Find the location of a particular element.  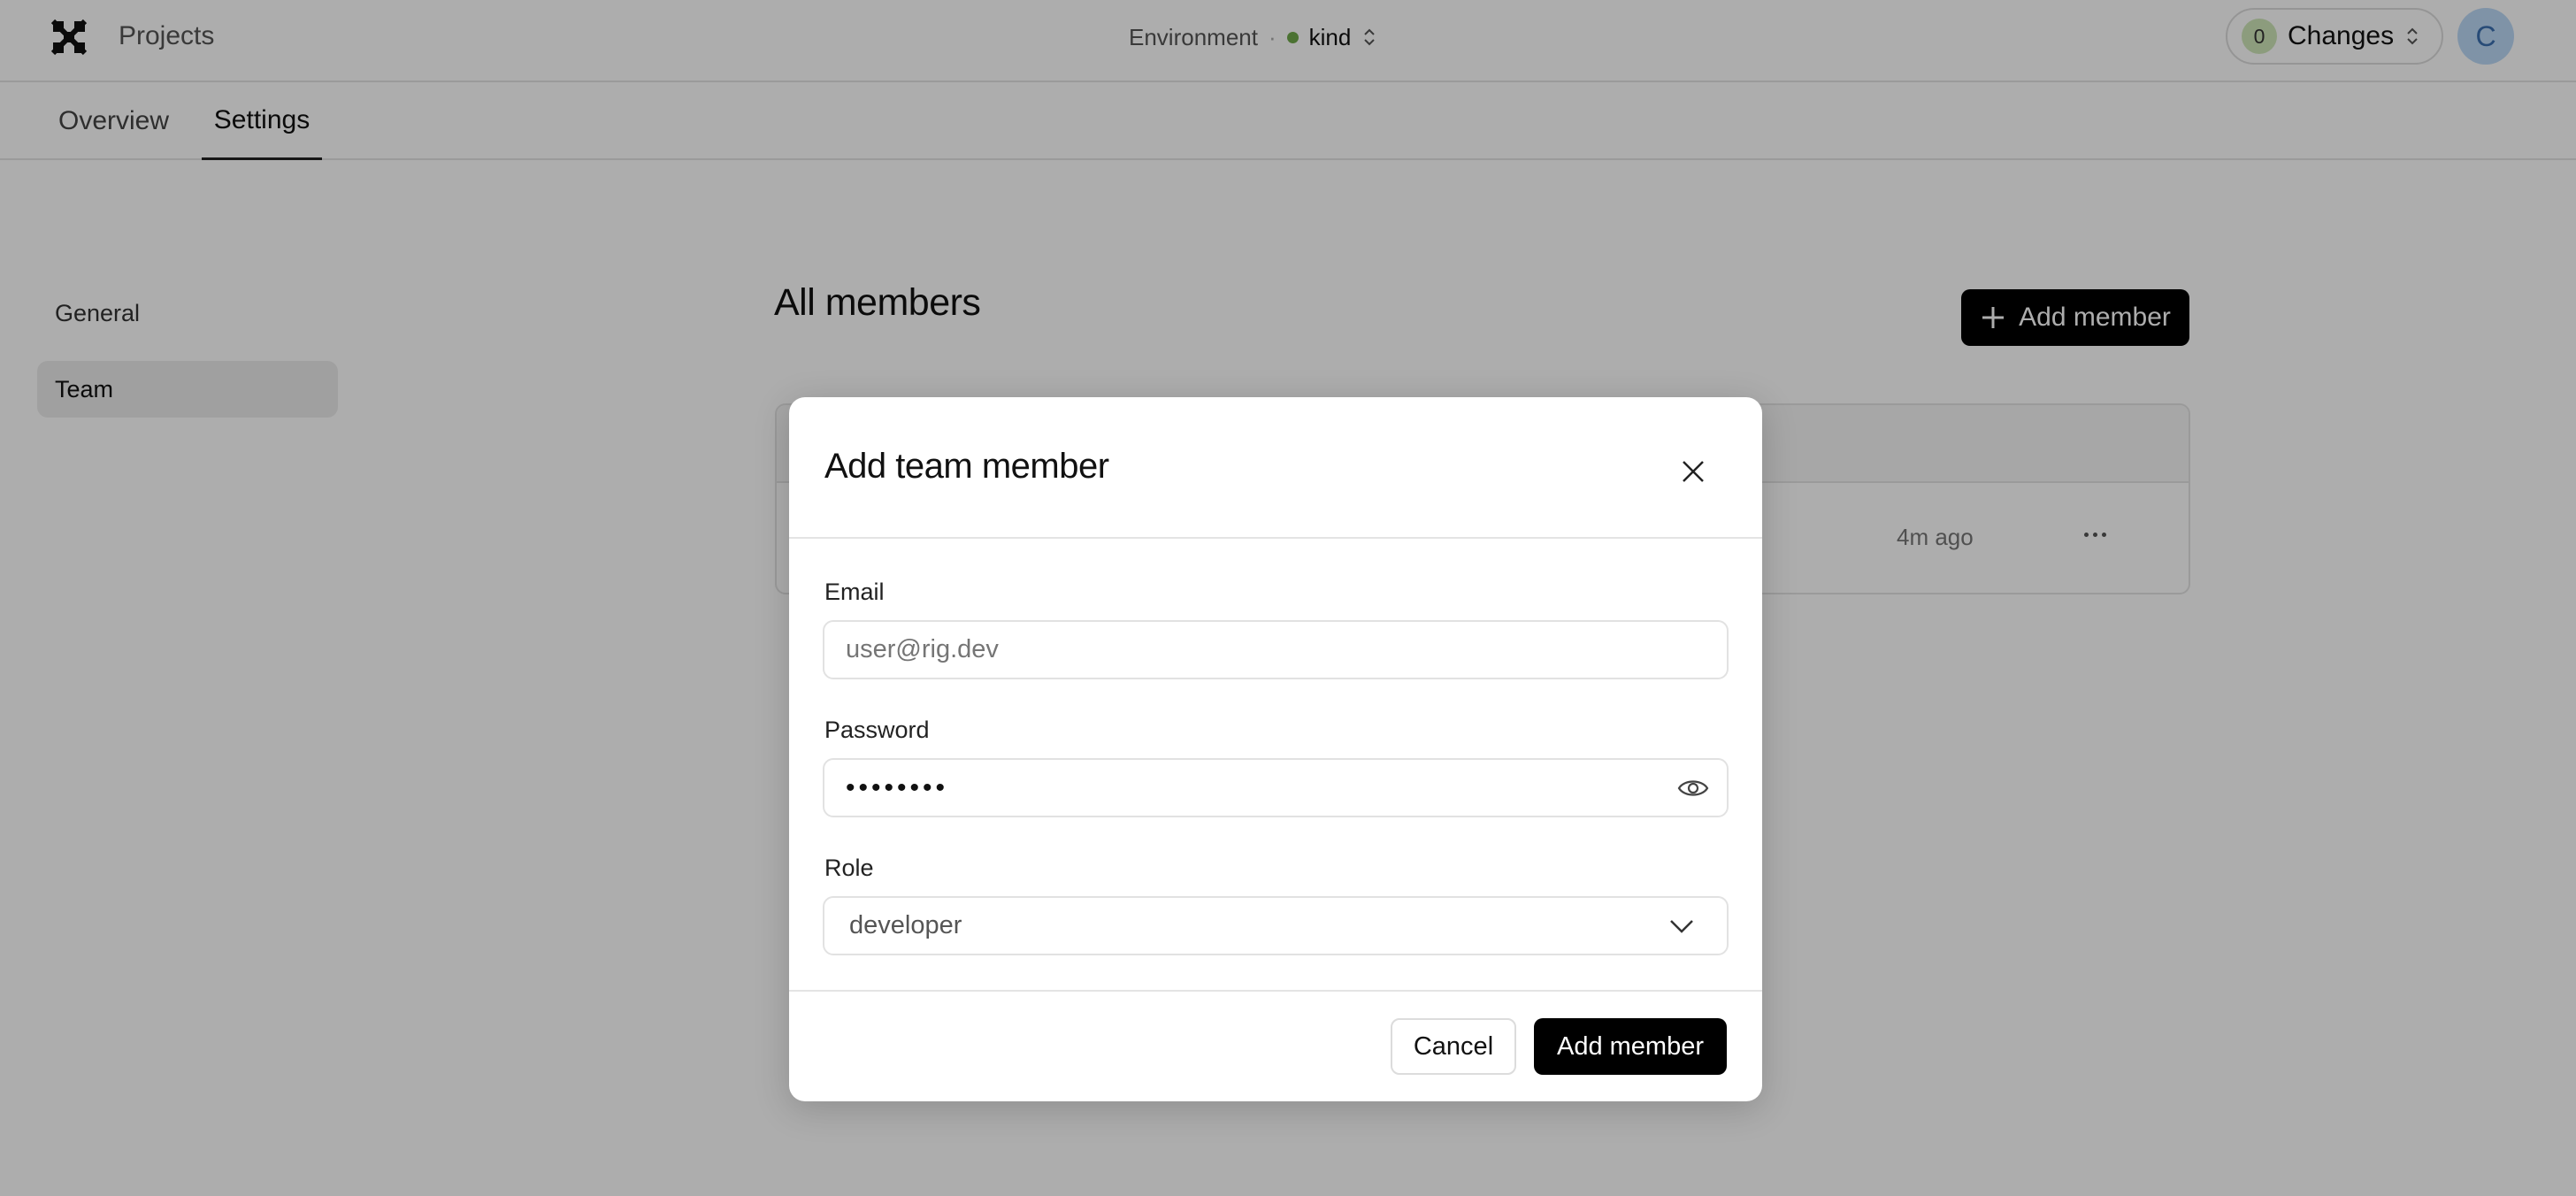

email-label: Email is located at coordinates (854, 592).